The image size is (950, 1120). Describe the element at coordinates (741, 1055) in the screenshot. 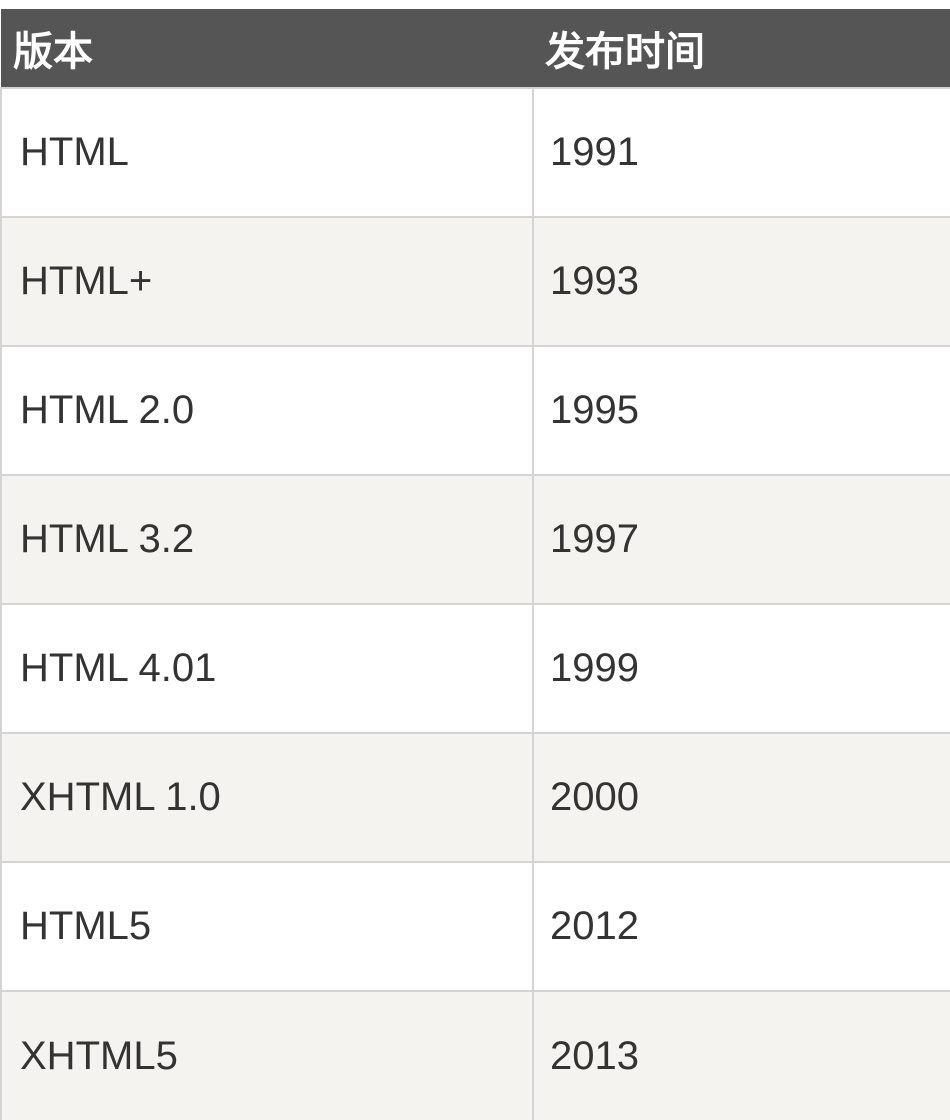

I see `year-cell: 2013` at that location.